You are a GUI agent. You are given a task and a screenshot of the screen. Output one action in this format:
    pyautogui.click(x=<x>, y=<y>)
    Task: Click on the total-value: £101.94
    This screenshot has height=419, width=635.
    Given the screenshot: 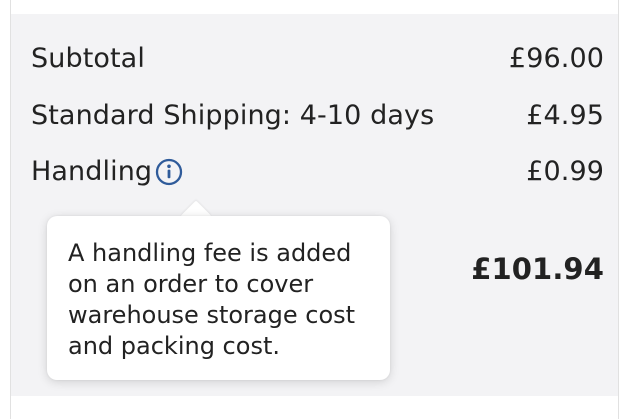 What is the action you would take?
    pyautogui.click(x=537, y=269)
    